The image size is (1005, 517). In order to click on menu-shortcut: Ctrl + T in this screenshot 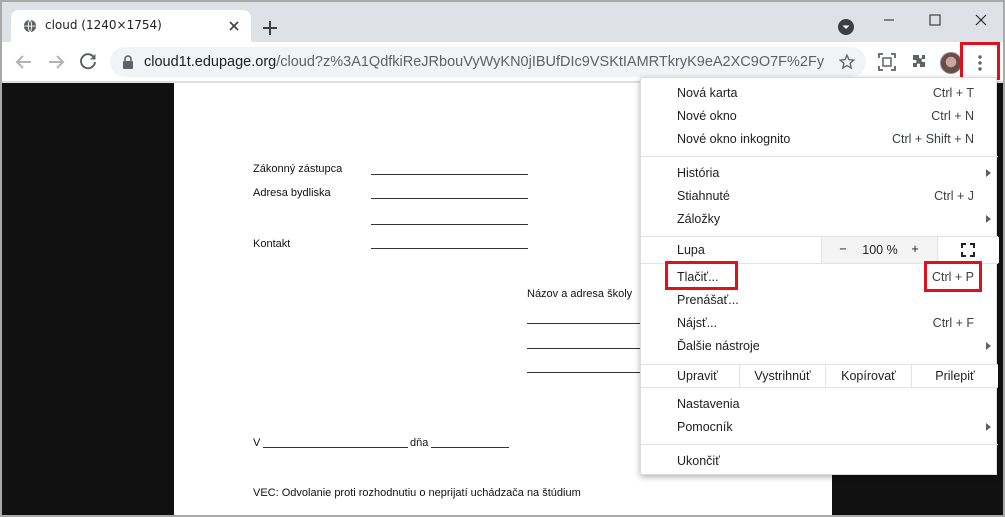, I will do `click(953, 93)`.